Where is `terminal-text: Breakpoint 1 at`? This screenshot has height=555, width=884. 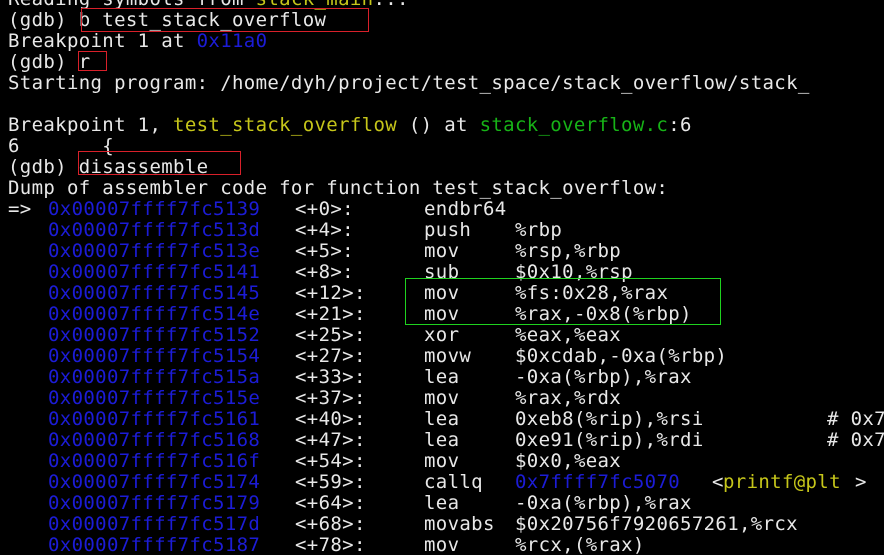 terminal-text: Breakpoint 1 at is located at coordinates (102, 41).